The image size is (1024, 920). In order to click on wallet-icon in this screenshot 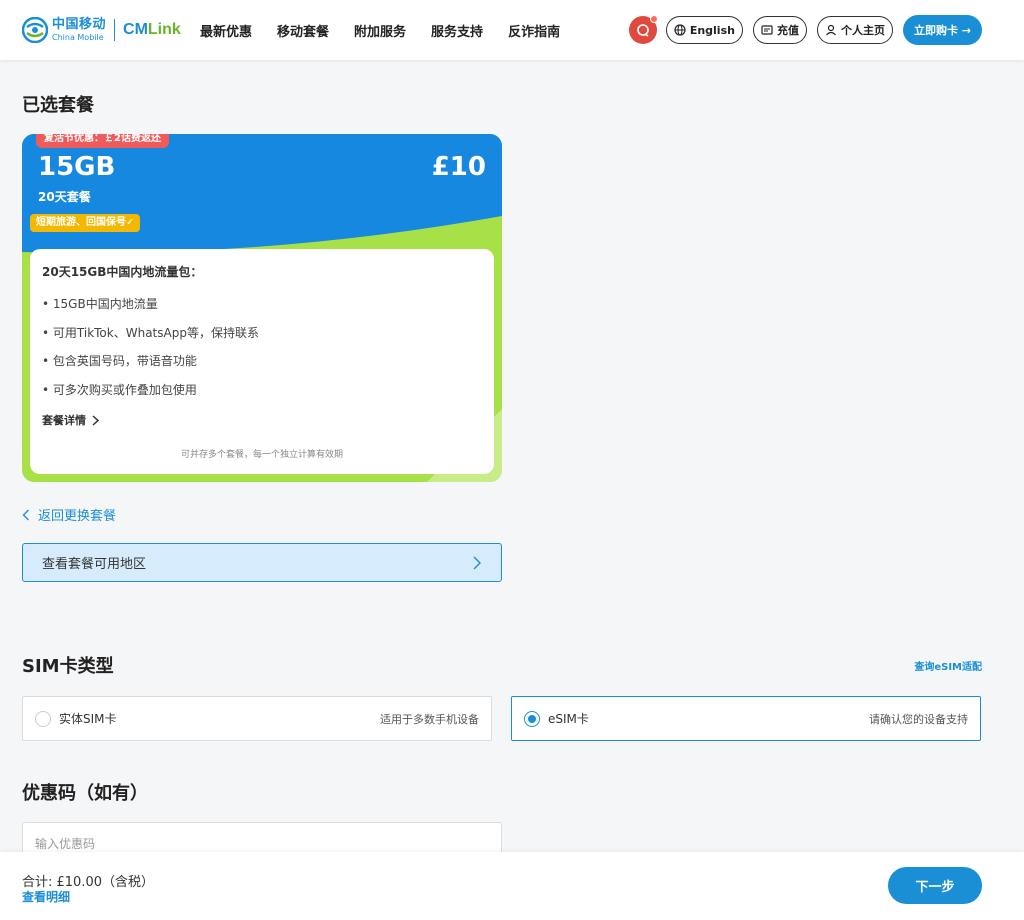, I will do `click(767, 30)`.